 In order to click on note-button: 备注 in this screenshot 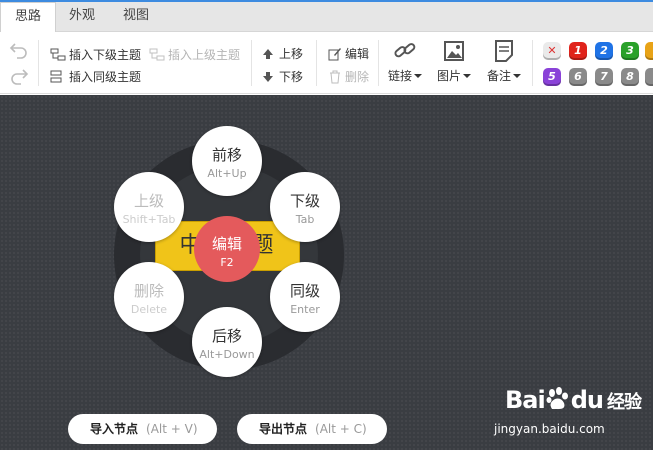, I will do `click(504, 62)`.